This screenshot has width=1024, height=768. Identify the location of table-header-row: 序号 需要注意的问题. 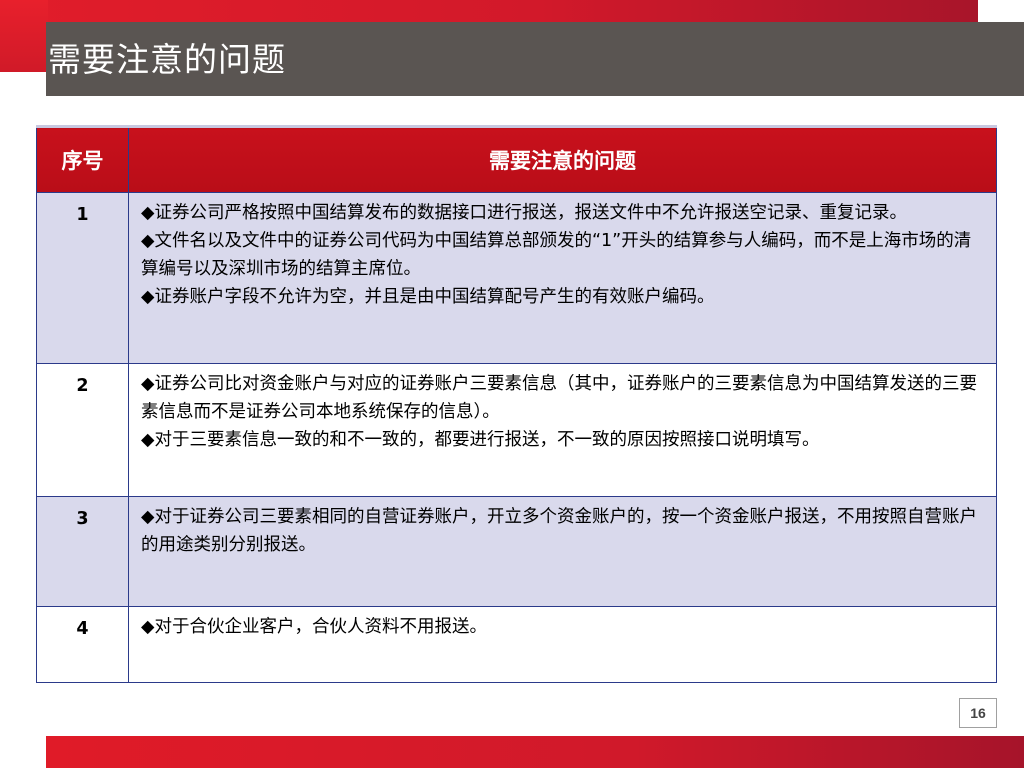
(516, 159).